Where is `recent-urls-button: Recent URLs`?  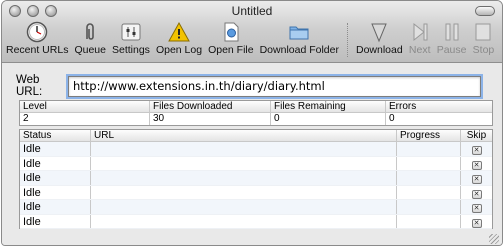
recent-urls-button: Recent URLs is located at coordinates (37, 38).